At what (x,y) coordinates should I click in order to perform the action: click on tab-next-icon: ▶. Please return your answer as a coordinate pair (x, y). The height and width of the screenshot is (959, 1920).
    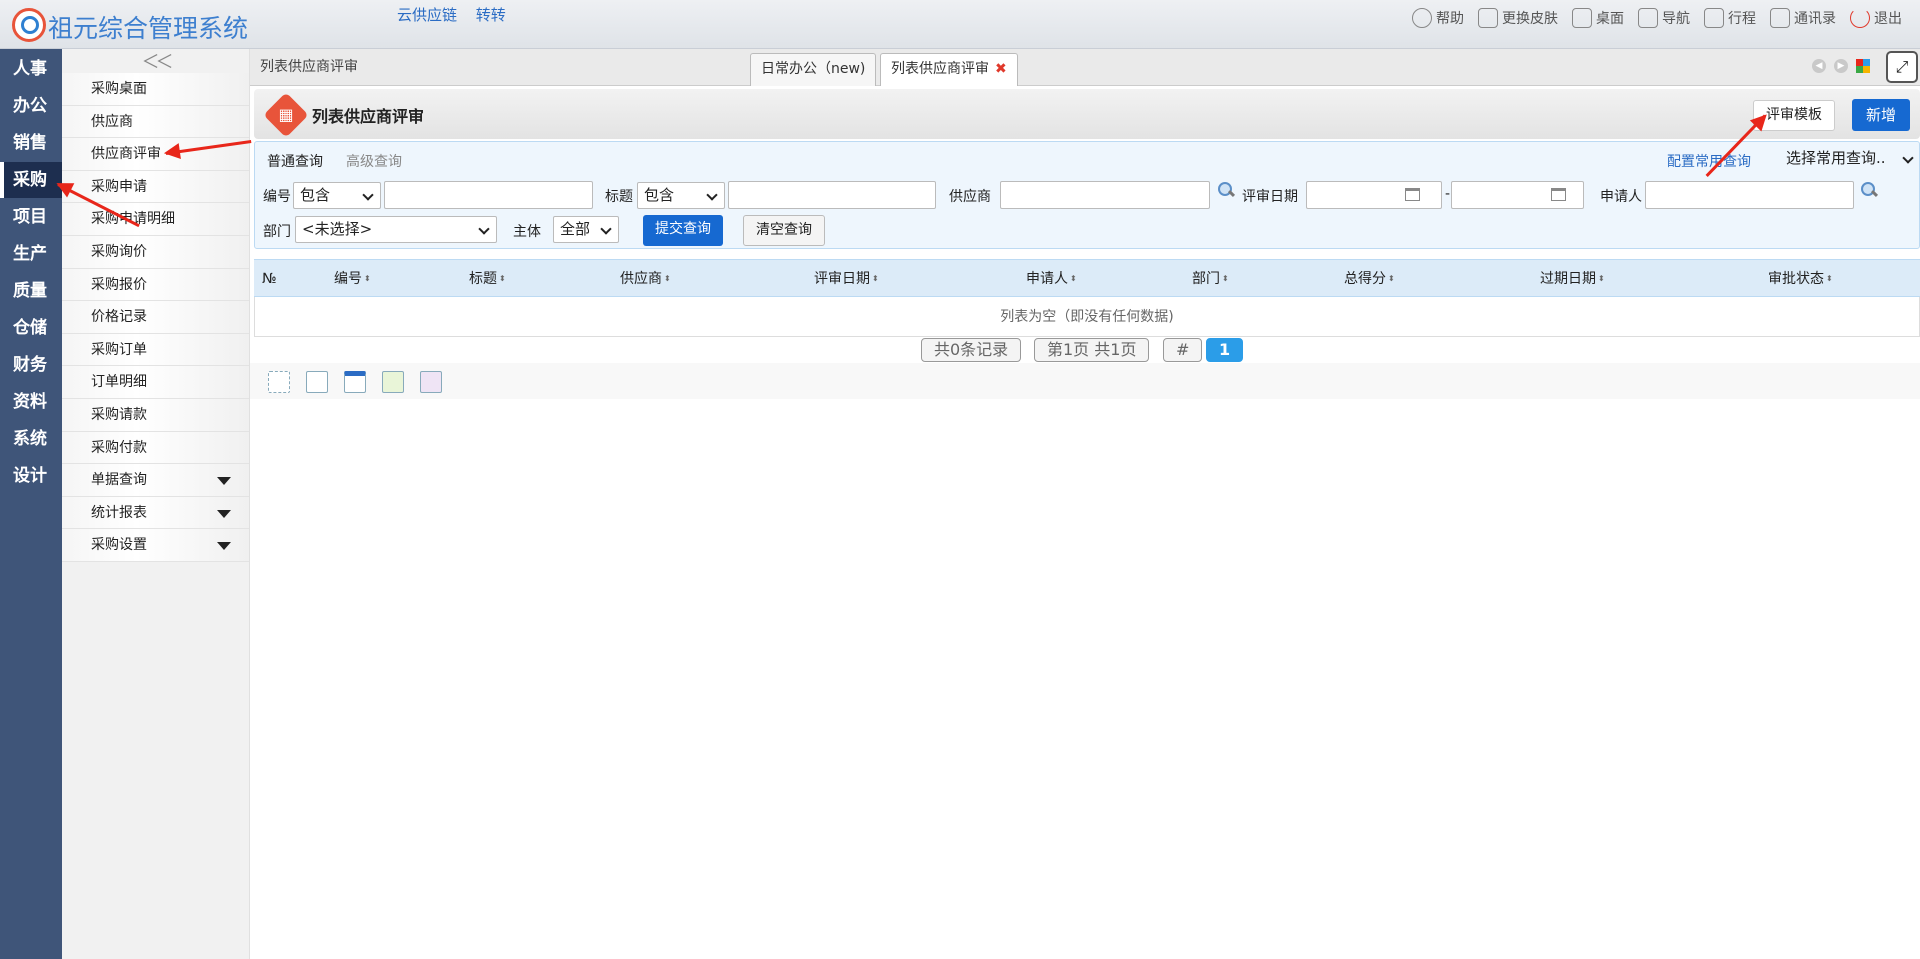
    Looking at the image, I should click on (1841, 66).